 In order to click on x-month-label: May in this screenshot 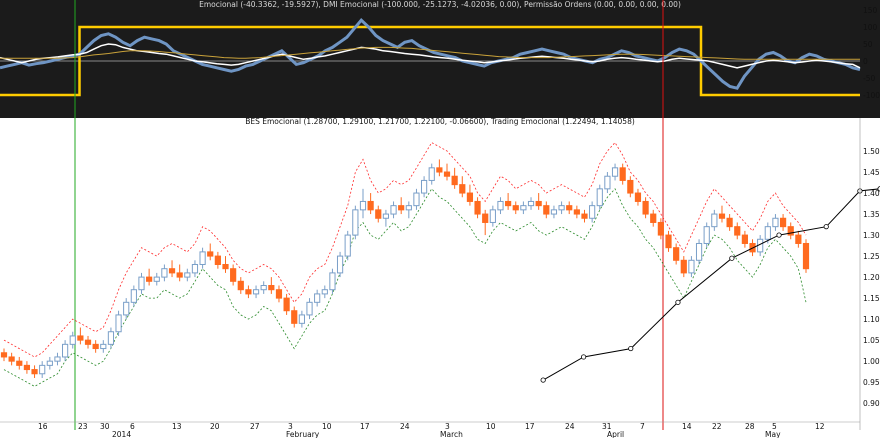, I will do `click(773, 434)`.